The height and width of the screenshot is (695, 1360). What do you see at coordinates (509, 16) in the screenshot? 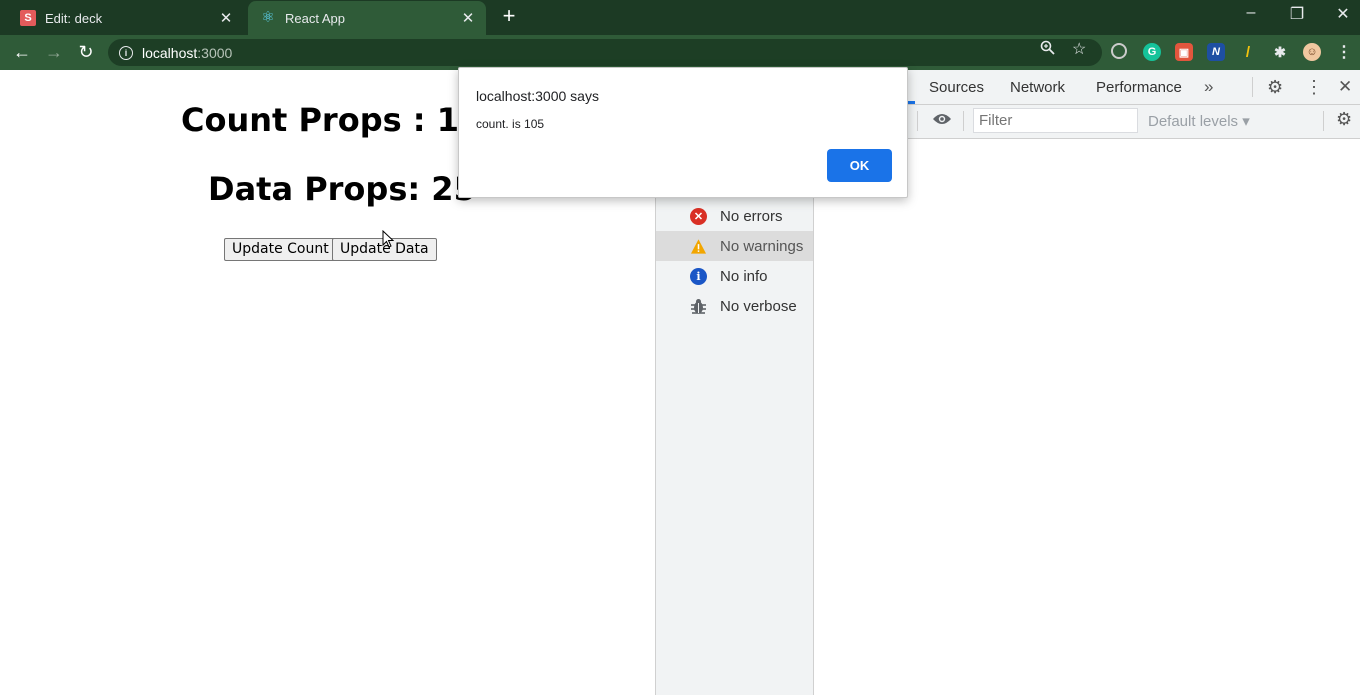
I see `new-tab-button: +` at bounding box center [509, 16].